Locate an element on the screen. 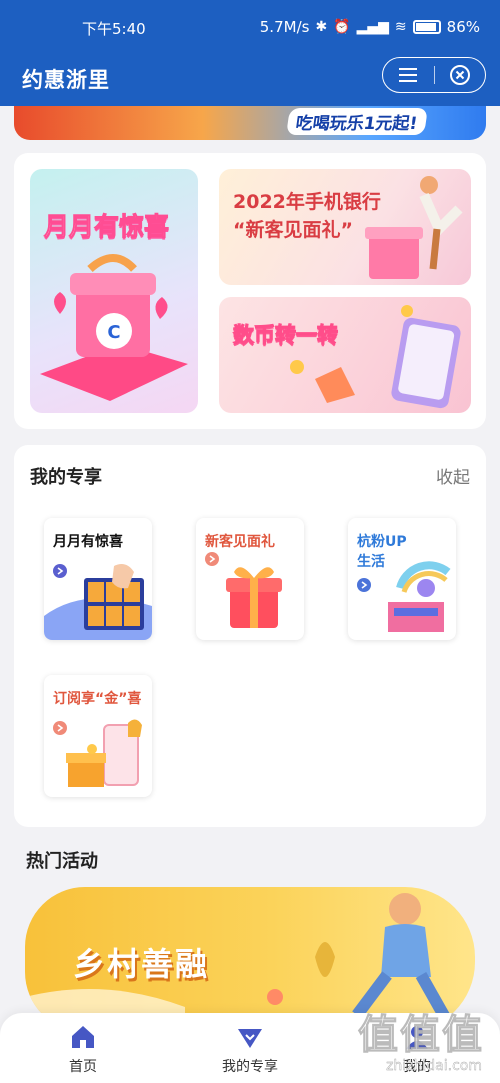 Image resolution: width=500 pixels, height=1083 pixels. battery-level: 86% is located at coordinates (463, 27).